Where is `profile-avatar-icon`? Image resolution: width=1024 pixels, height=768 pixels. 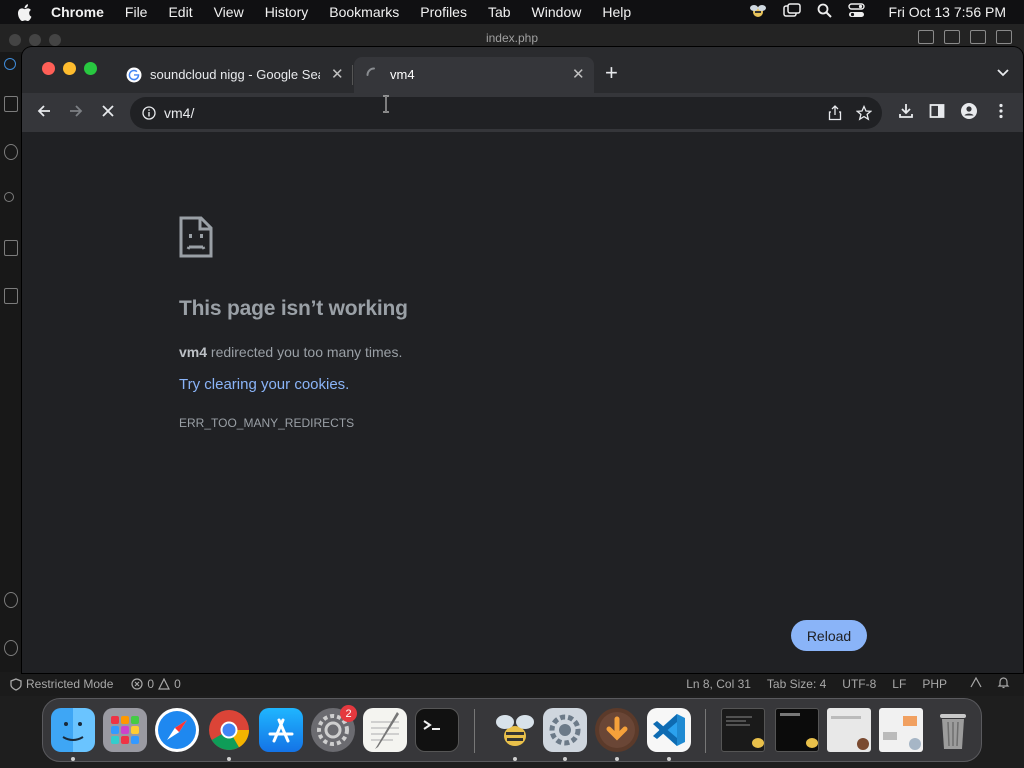
profile-avatar-icon is located at coordinates (969, 113).